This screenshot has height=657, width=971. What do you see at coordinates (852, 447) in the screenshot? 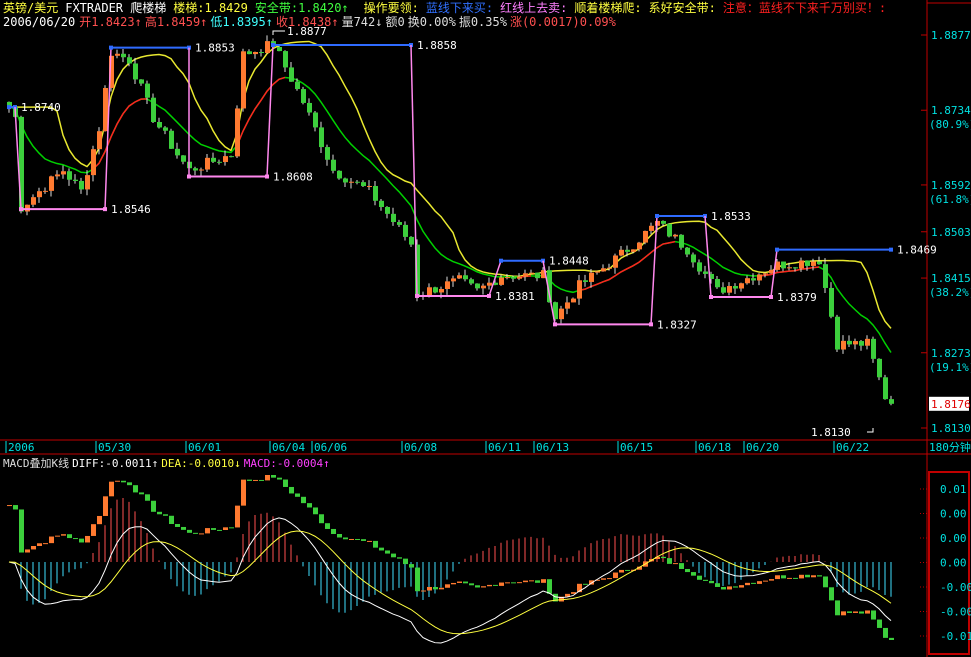
I see `x-tick-label: 06/22` at bounding box center [852, 447].